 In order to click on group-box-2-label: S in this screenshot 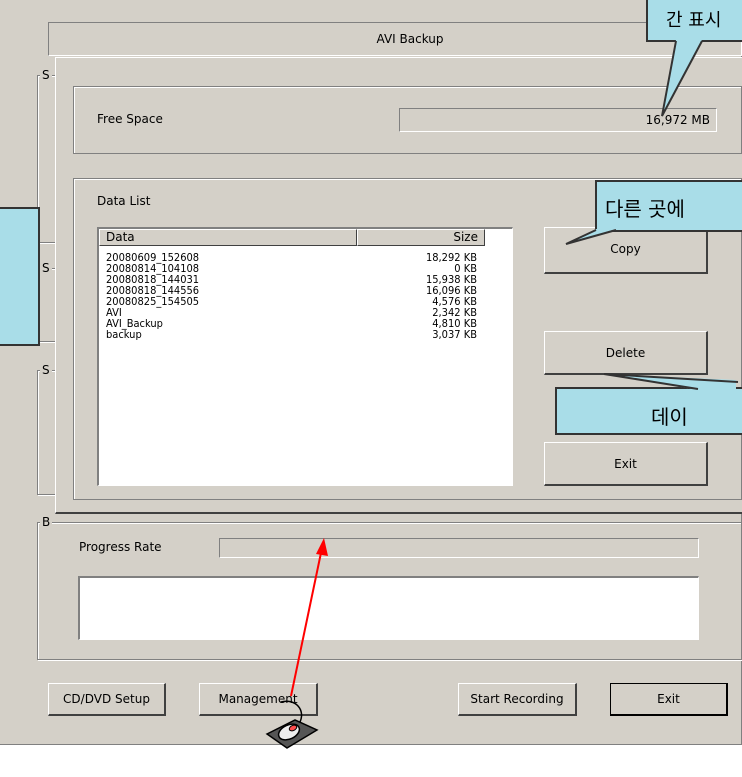, I will do `click(46, 268)`.